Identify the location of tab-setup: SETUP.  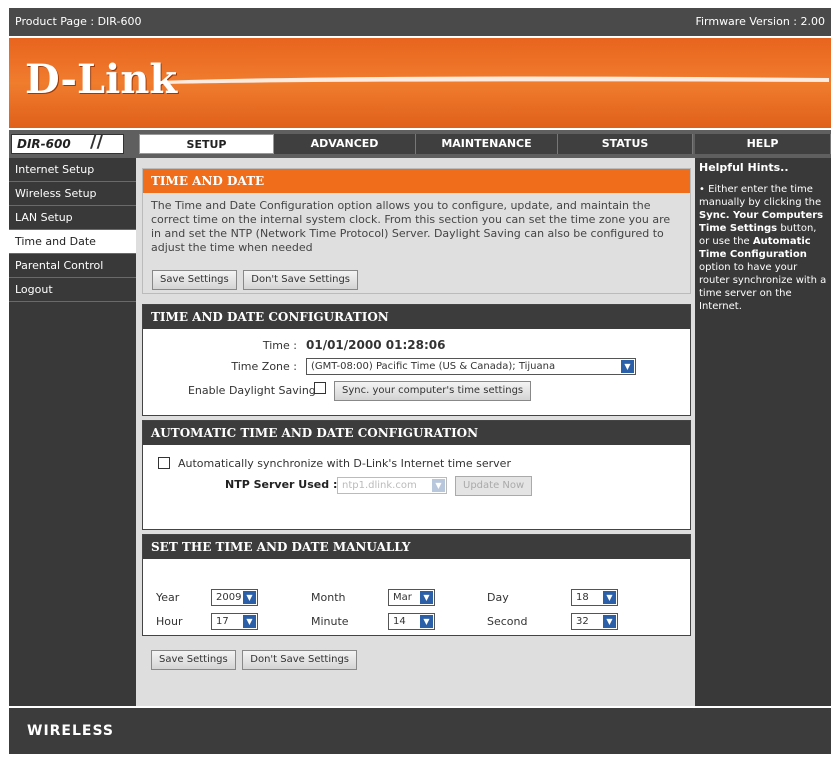
(206, 144).